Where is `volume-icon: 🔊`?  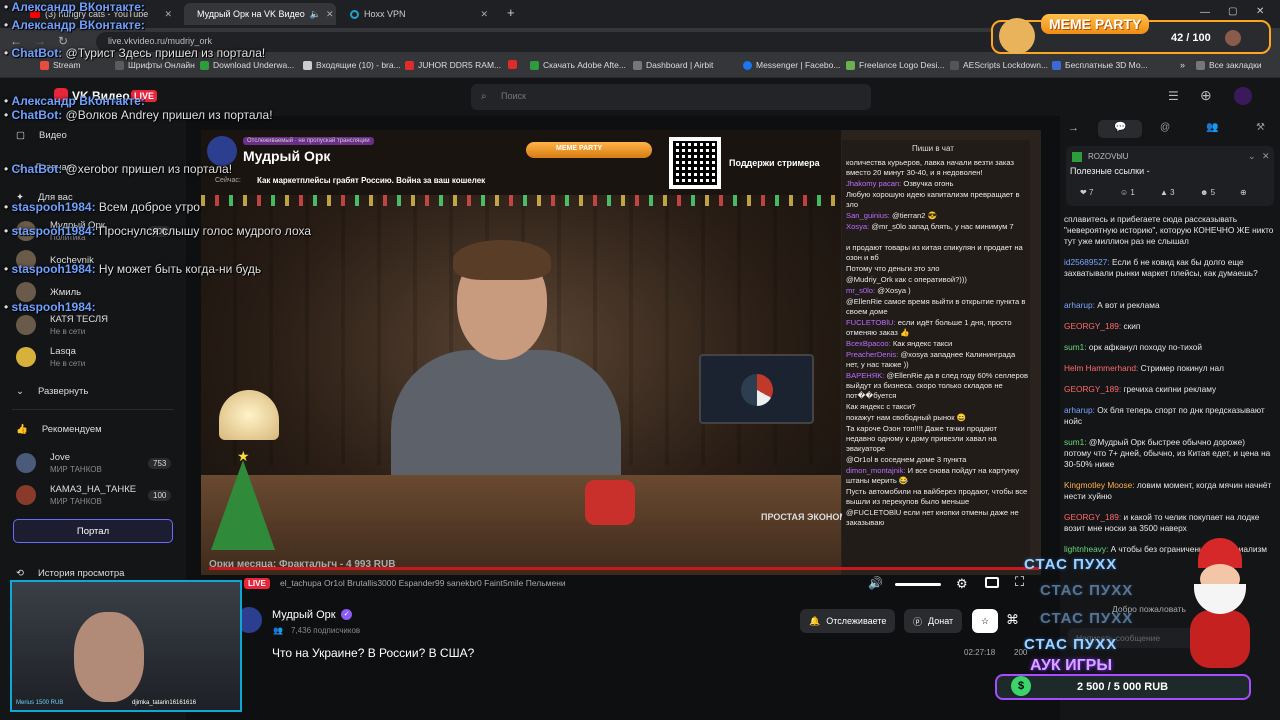
volume-icon: 🔊 is located at coordinates (875, 583).